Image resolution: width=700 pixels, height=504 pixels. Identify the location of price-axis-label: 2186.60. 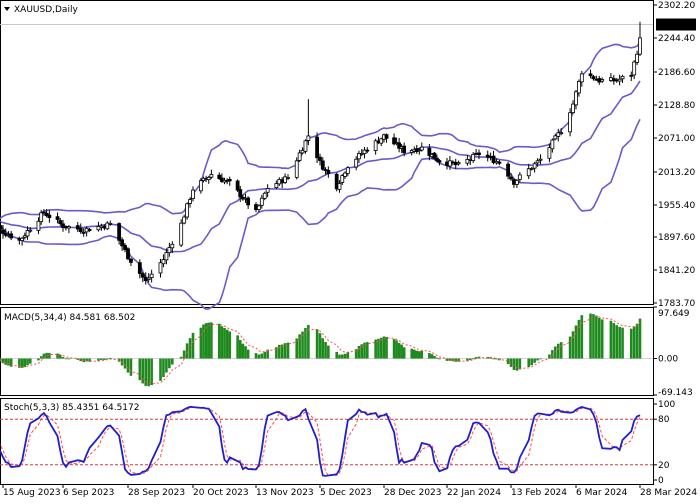
(676, 73).